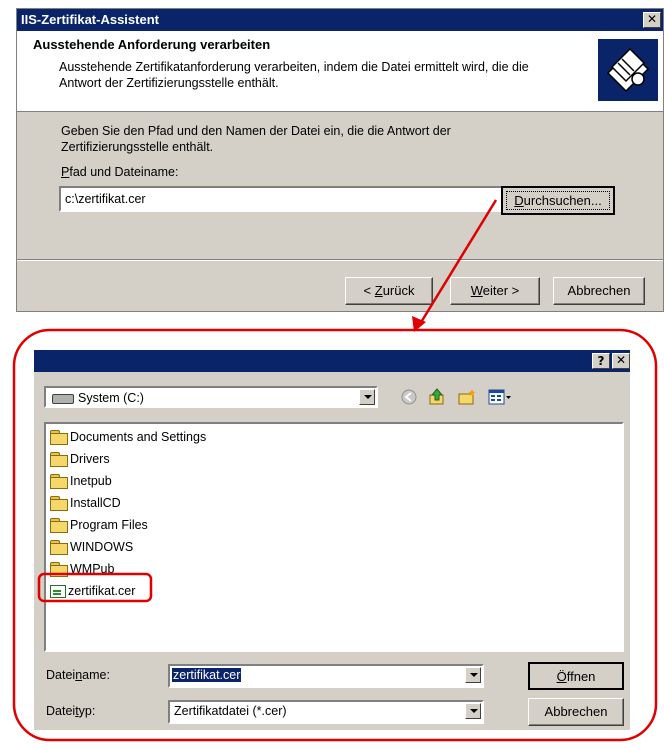  What do you see at coordinates (326, 712) in the screenshot?
I see `filetype-dropdown: Zertifikatdatei (*.cer)` at bounding box center [326, 712].